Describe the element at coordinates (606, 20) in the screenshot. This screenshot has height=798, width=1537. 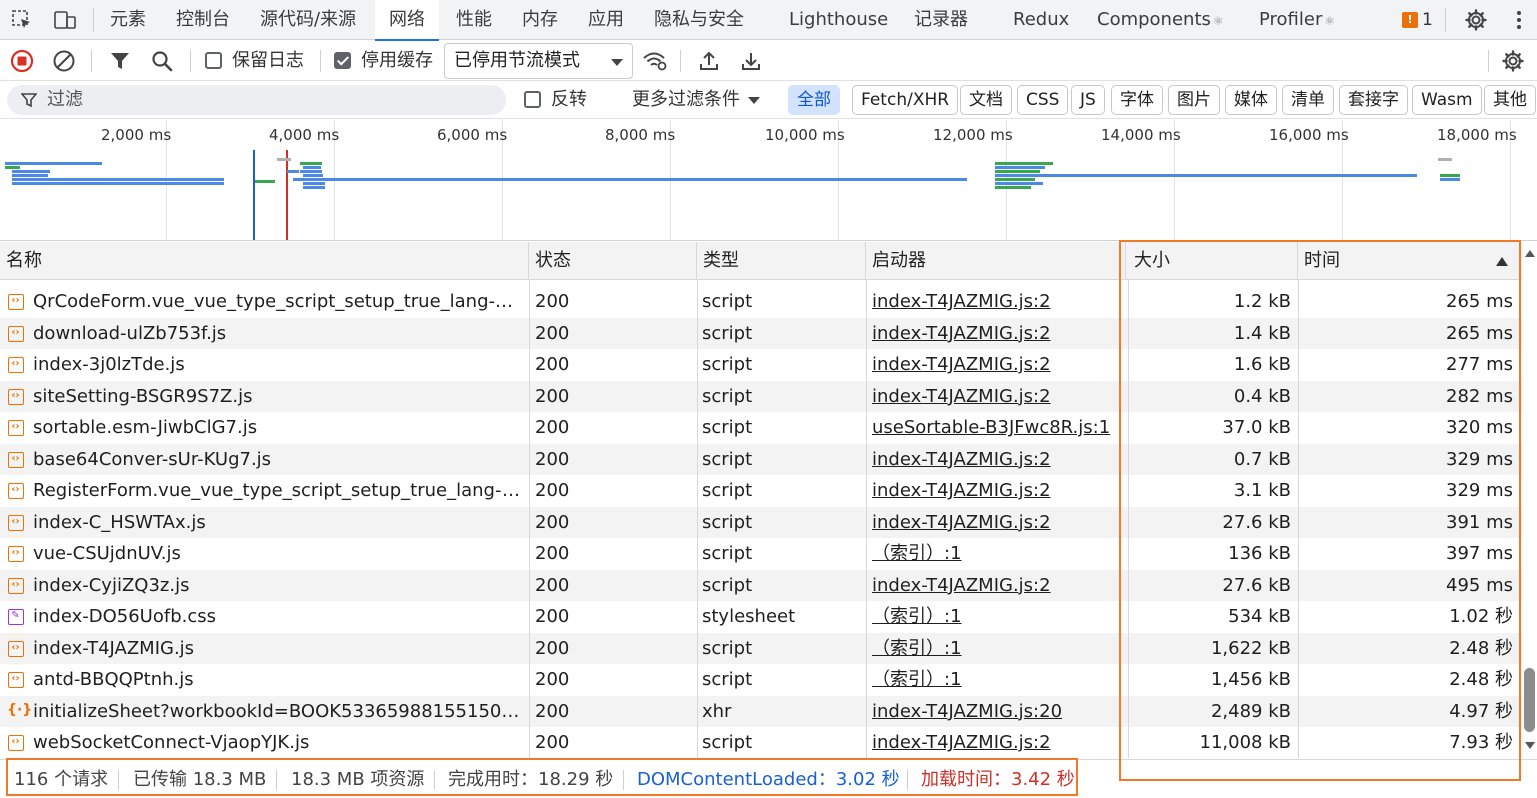
I see `tab-application: 应用` at that location.